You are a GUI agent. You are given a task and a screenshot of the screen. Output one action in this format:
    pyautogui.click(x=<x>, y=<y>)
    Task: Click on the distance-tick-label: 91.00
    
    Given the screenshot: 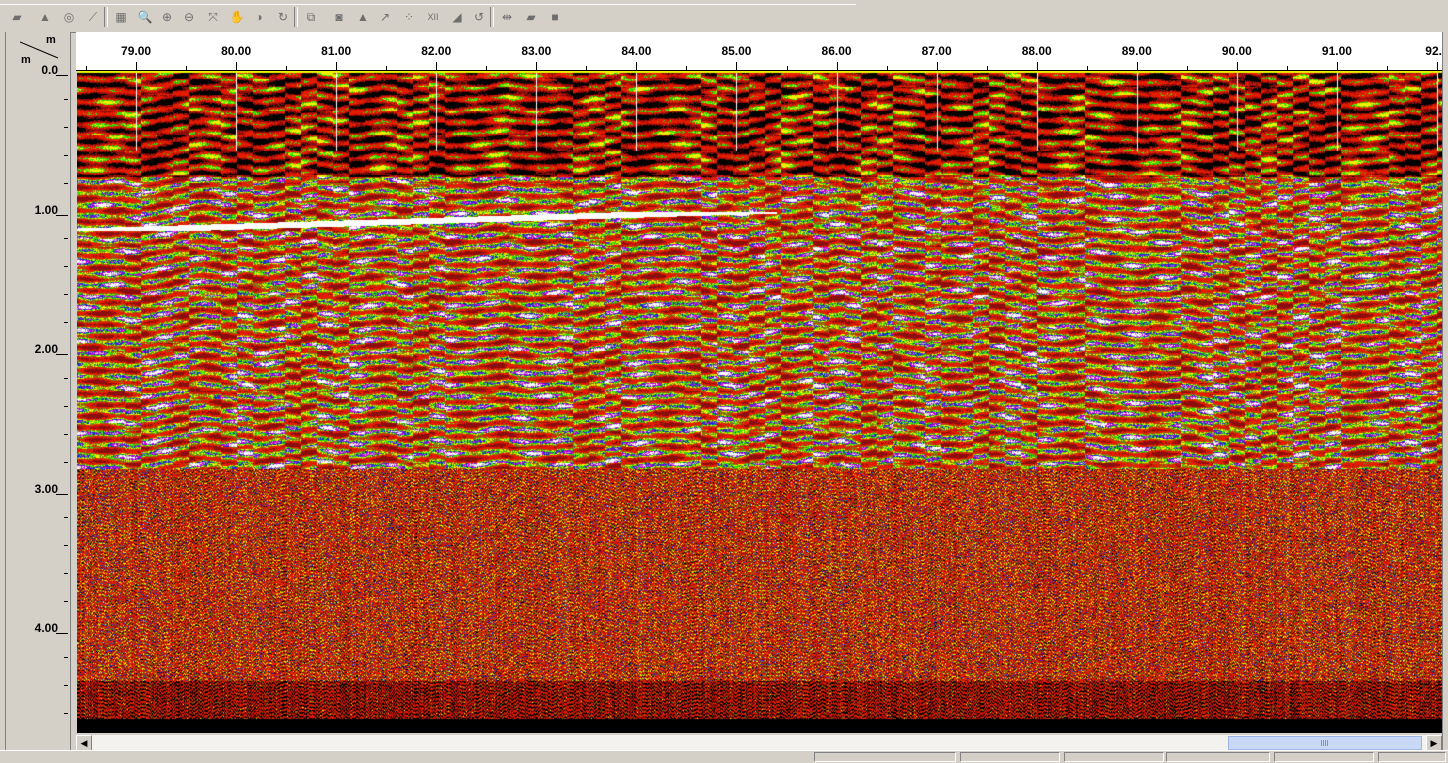 What is the action you would take?
    pyautogui.click(x=1336, y=51)
    